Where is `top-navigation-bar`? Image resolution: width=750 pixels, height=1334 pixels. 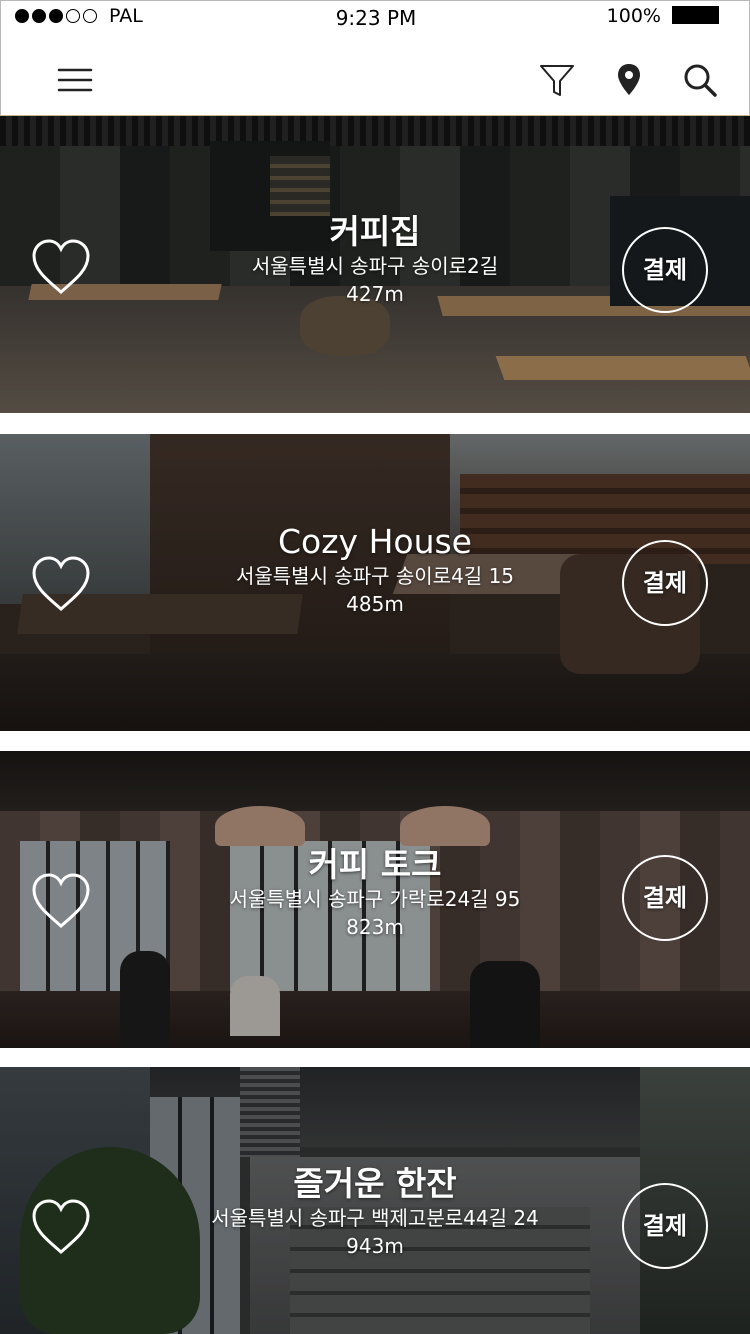 top-navigation-bar is located at coordinates (375, 75).